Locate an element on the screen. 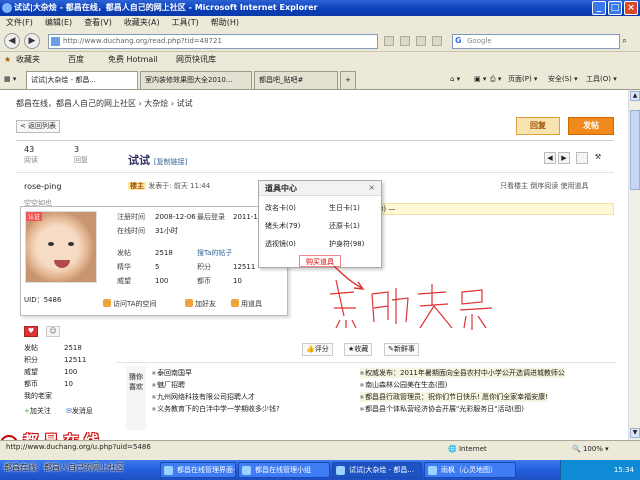  pencil-icon is located at coordinates (235, 303).